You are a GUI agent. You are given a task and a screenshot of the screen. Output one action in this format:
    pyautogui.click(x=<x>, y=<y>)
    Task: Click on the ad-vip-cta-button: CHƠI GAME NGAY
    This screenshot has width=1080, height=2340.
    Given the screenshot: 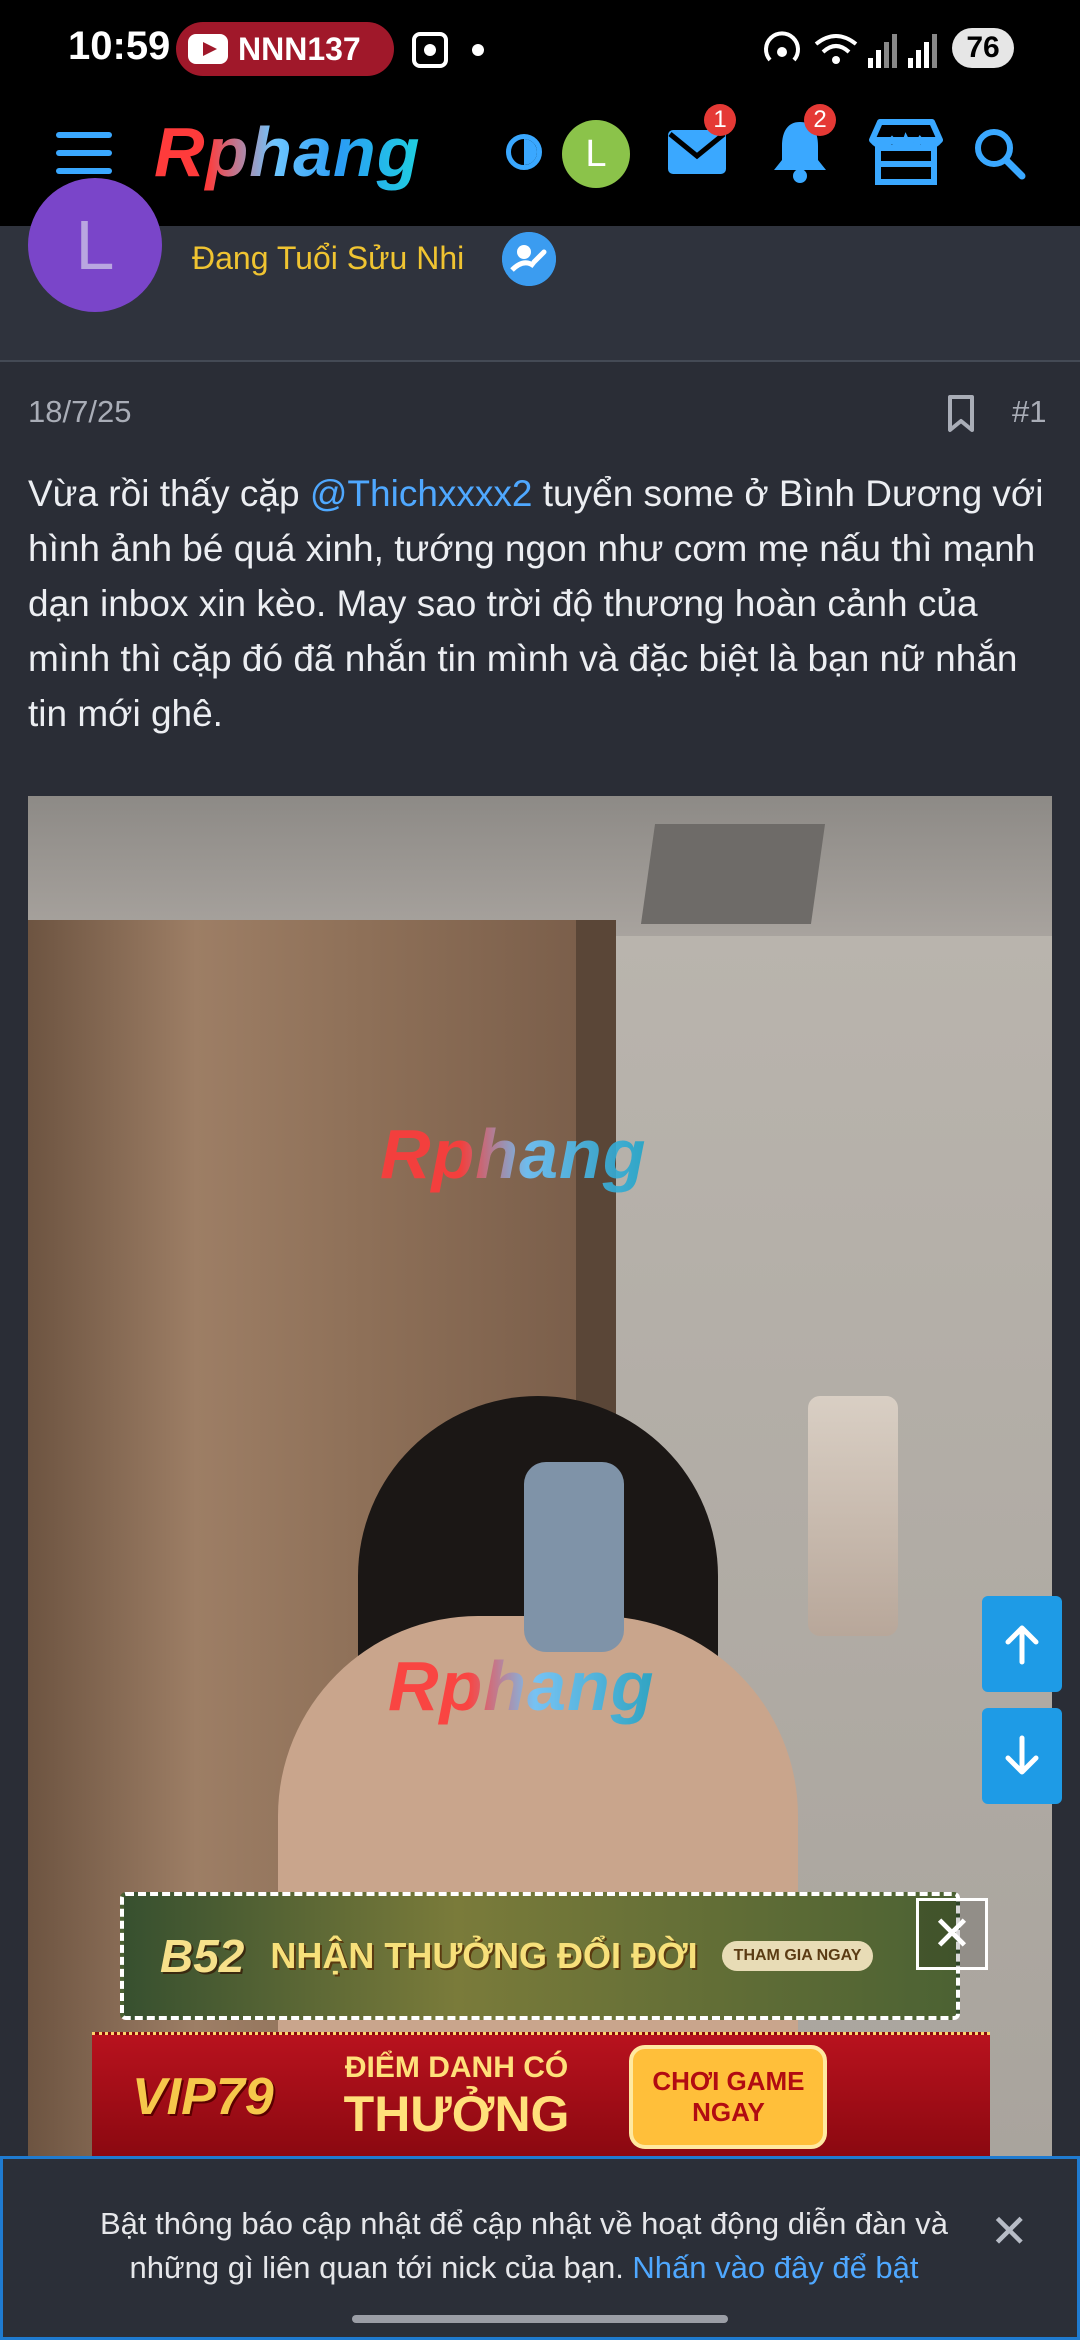 What is the action you would take?
    pyautogui.click(x=728, y=2097)
    